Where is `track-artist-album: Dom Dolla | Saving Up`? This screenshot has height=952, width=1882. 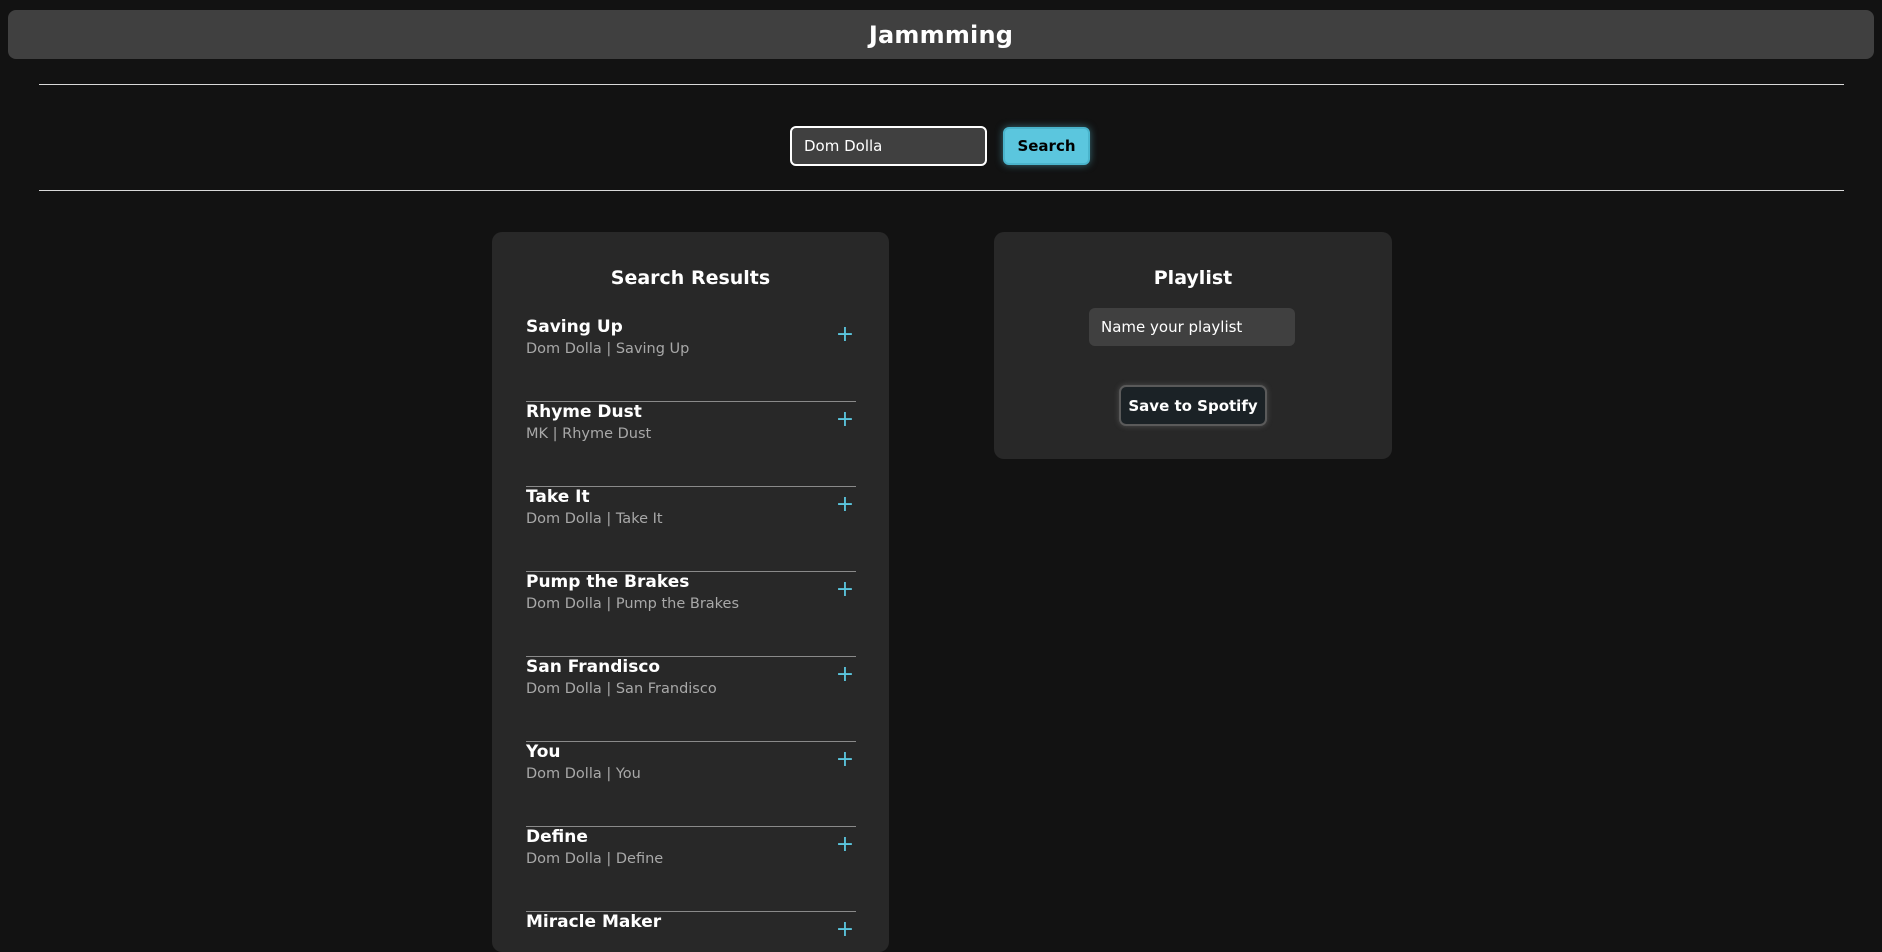 track-artist-album: Dom Dolla | Saving Up is located at coordinates (608, 349).